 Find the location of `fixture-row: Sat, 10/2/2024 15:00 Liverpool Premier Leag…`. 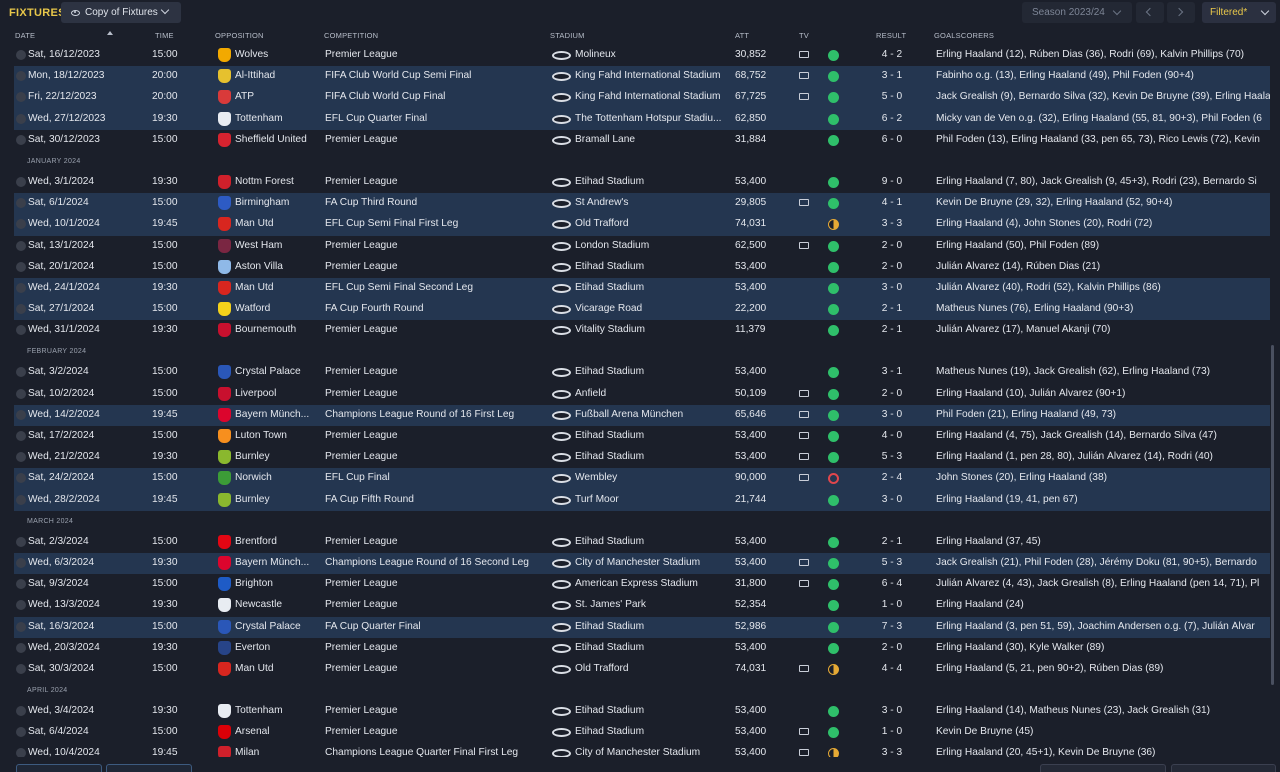

fixture-row: Sat, 10/2/2024 15:00 Liverpool Premier Leag… is located at coordinates (642, 394).